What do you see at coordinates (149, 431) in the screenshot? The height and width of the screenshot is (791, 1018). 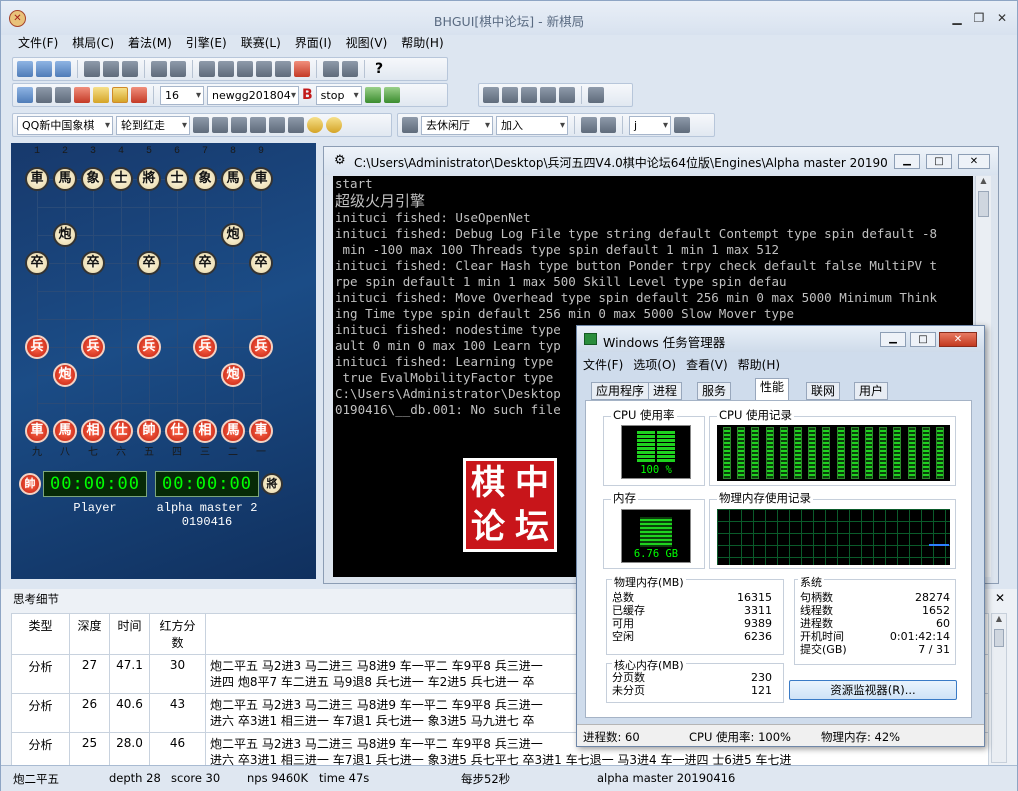 I see `red-piece: 帥` at bounding box center [149, 431].